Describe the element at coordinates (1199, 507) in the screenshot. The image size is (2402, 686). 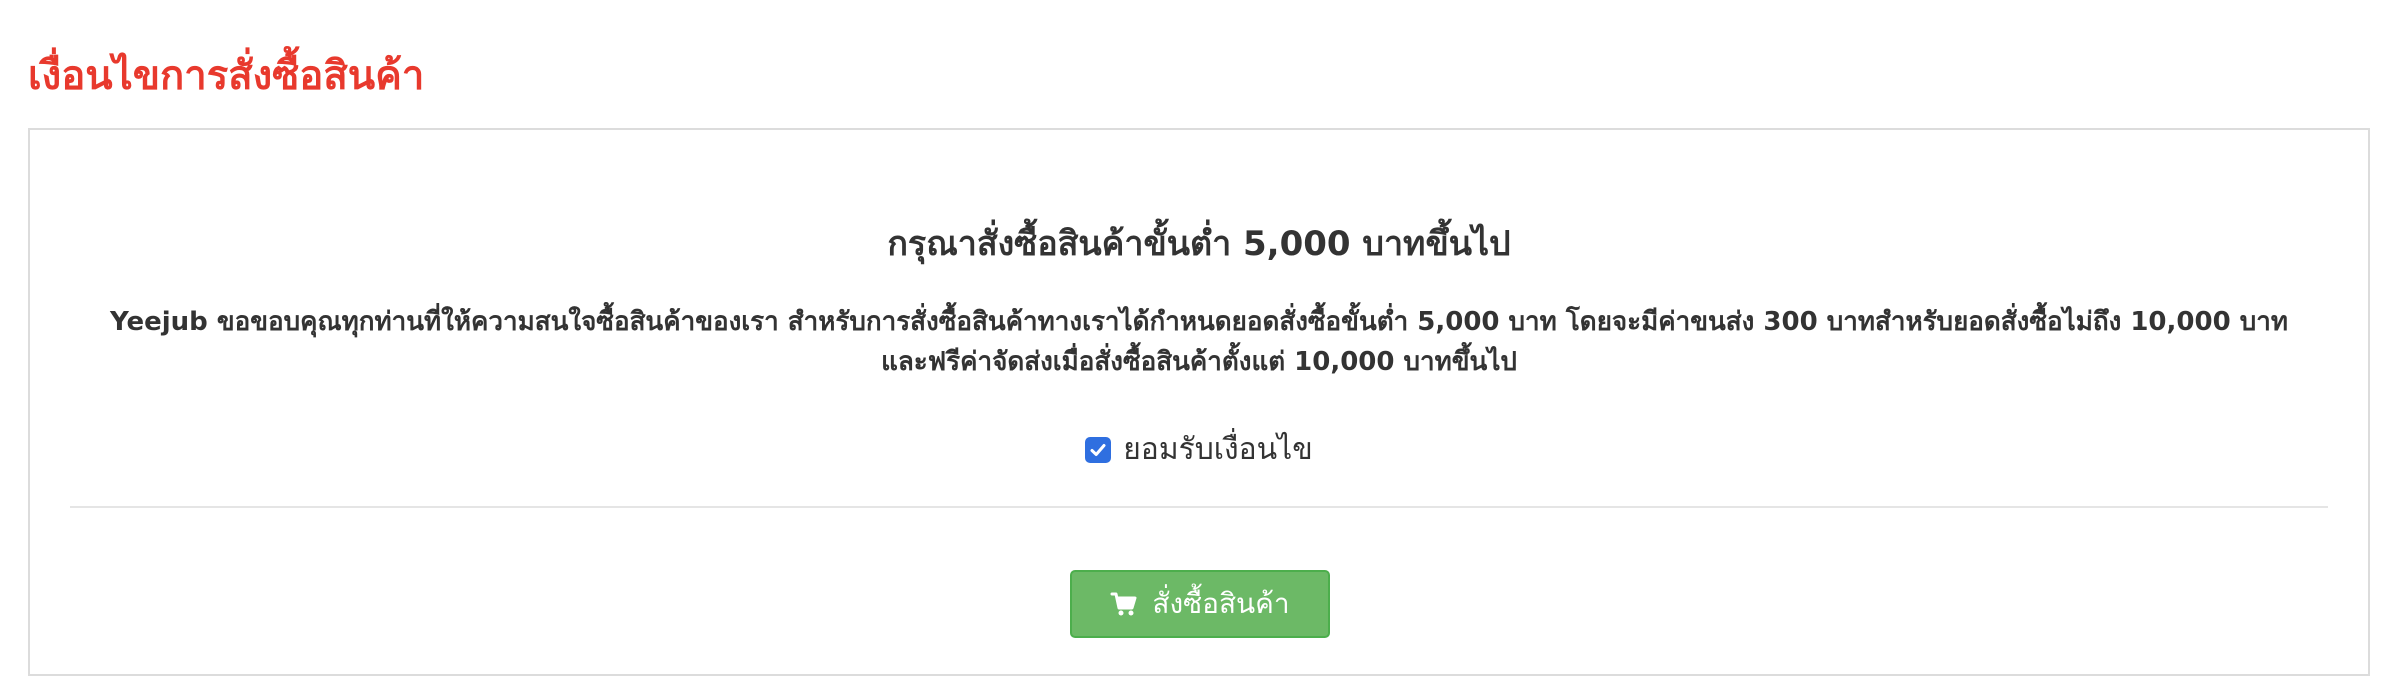
I see `panel-divider` at that location.